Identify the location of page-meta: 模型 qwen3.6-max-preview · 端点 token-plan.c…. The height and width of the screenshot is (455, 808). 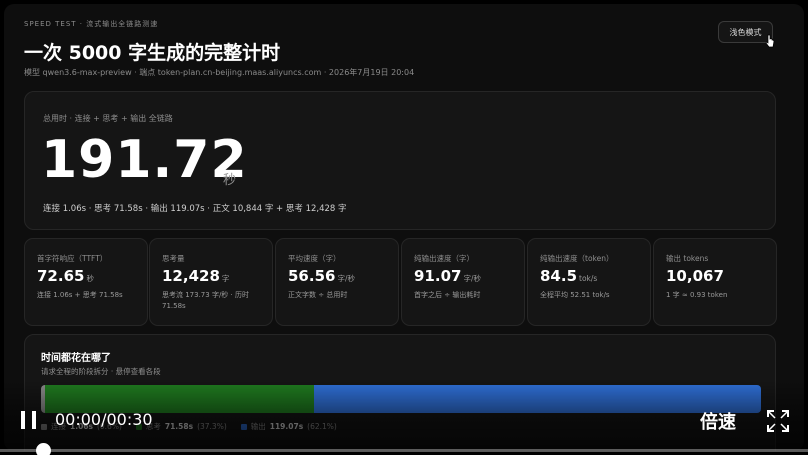
(219, 72).